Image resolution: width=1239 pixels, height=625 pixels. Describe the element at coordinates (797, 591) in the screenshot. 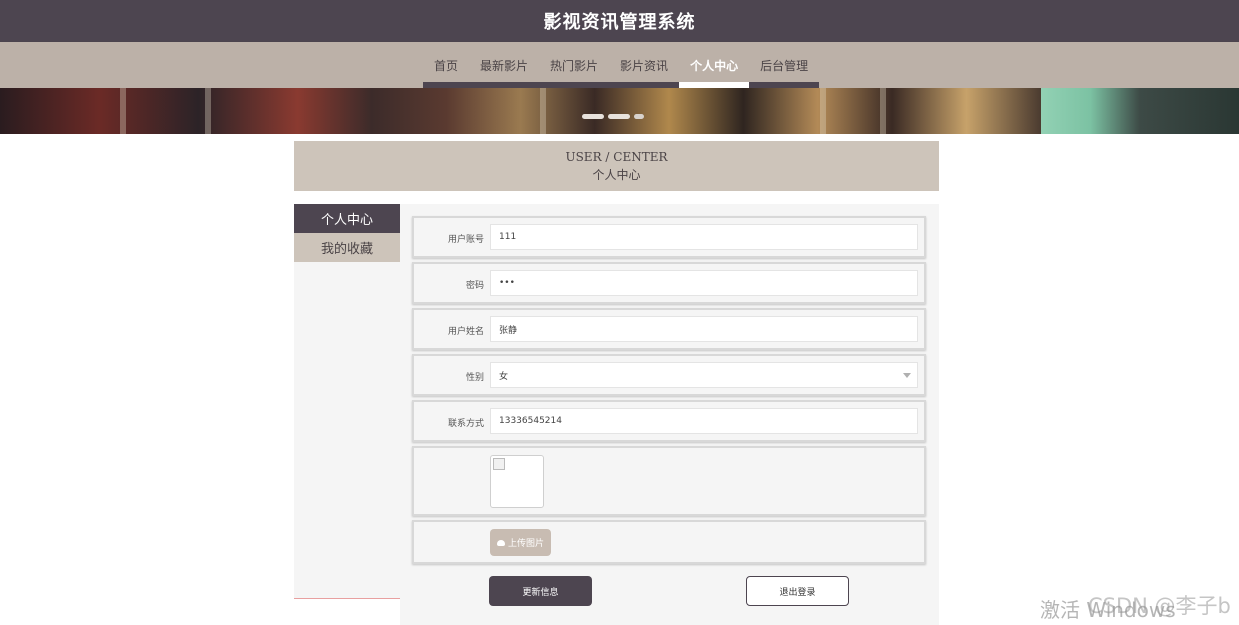

I see `logout-button: 退出登录` at that location.